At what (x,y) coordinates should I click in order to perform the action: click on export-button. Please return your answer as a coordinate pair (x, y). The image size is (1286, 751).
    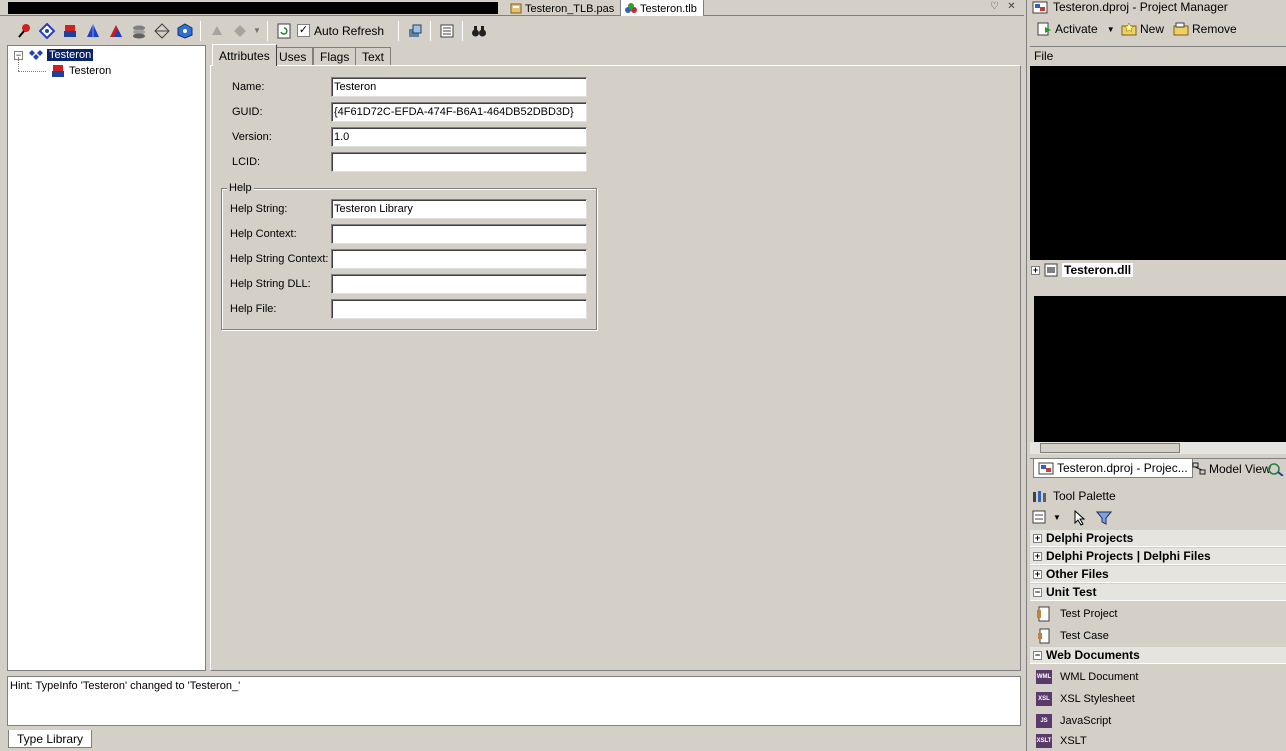
    Looking at the image, I should click on (446, 31).